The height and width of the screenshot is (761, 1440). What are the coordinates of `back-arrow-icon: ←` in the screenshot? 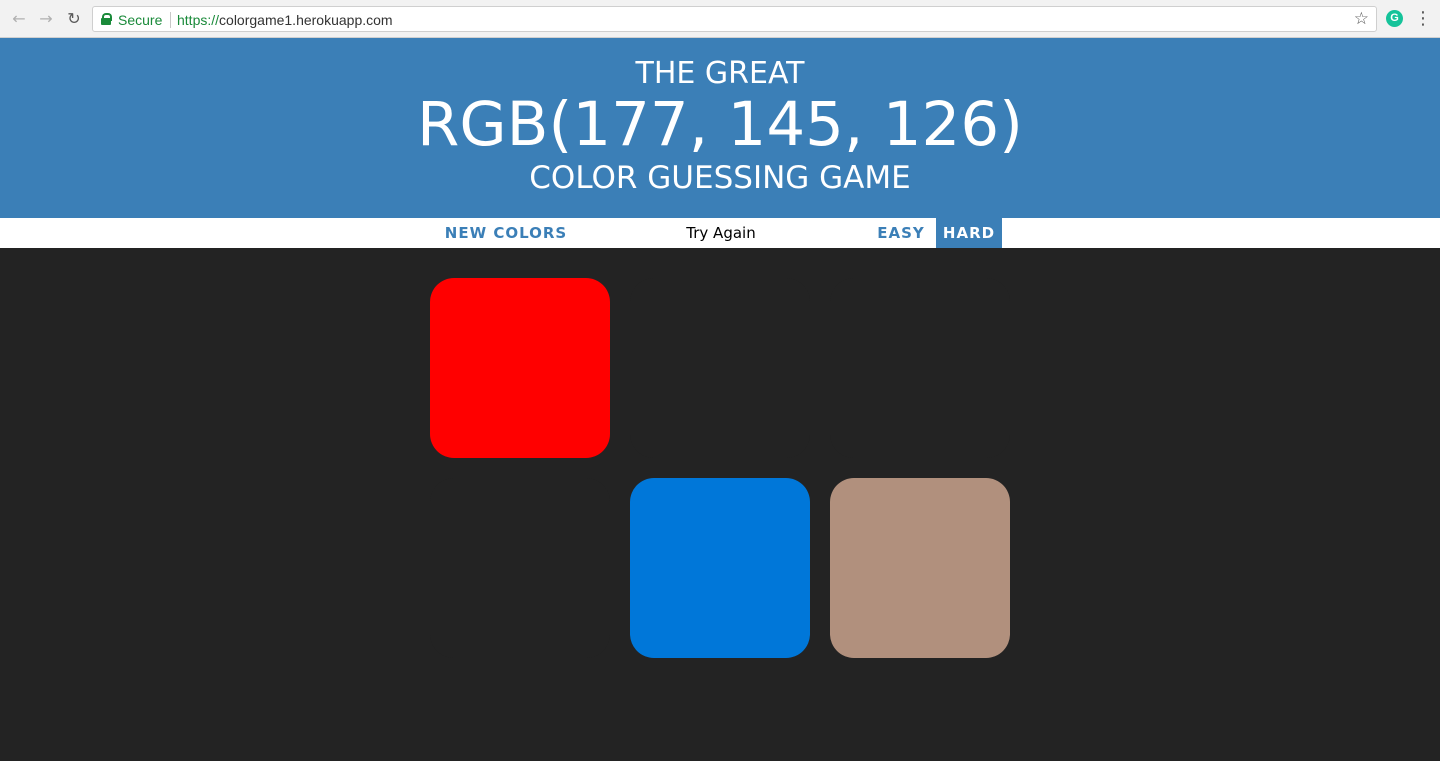 It's located at (19, 19).